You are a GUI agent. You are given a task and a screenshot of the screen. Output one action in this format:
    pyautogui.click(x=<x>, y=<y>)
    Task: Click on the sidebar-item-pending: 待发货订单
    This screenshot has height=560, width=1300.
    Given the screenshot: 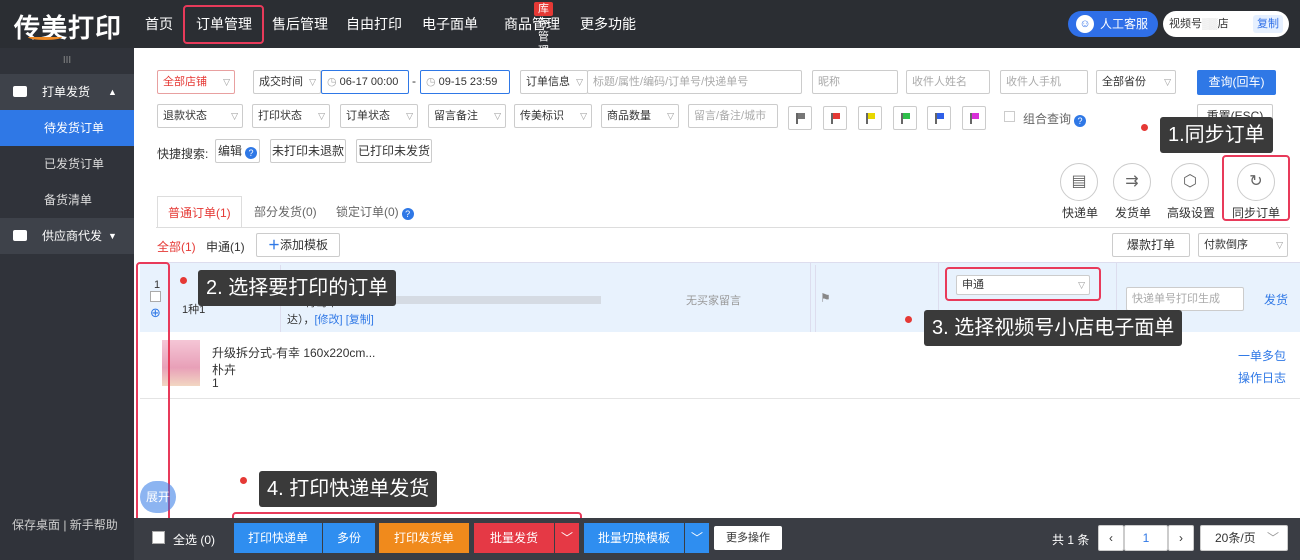 What is the action you would take?
    pyautogui.click(x=67, y=128)
    